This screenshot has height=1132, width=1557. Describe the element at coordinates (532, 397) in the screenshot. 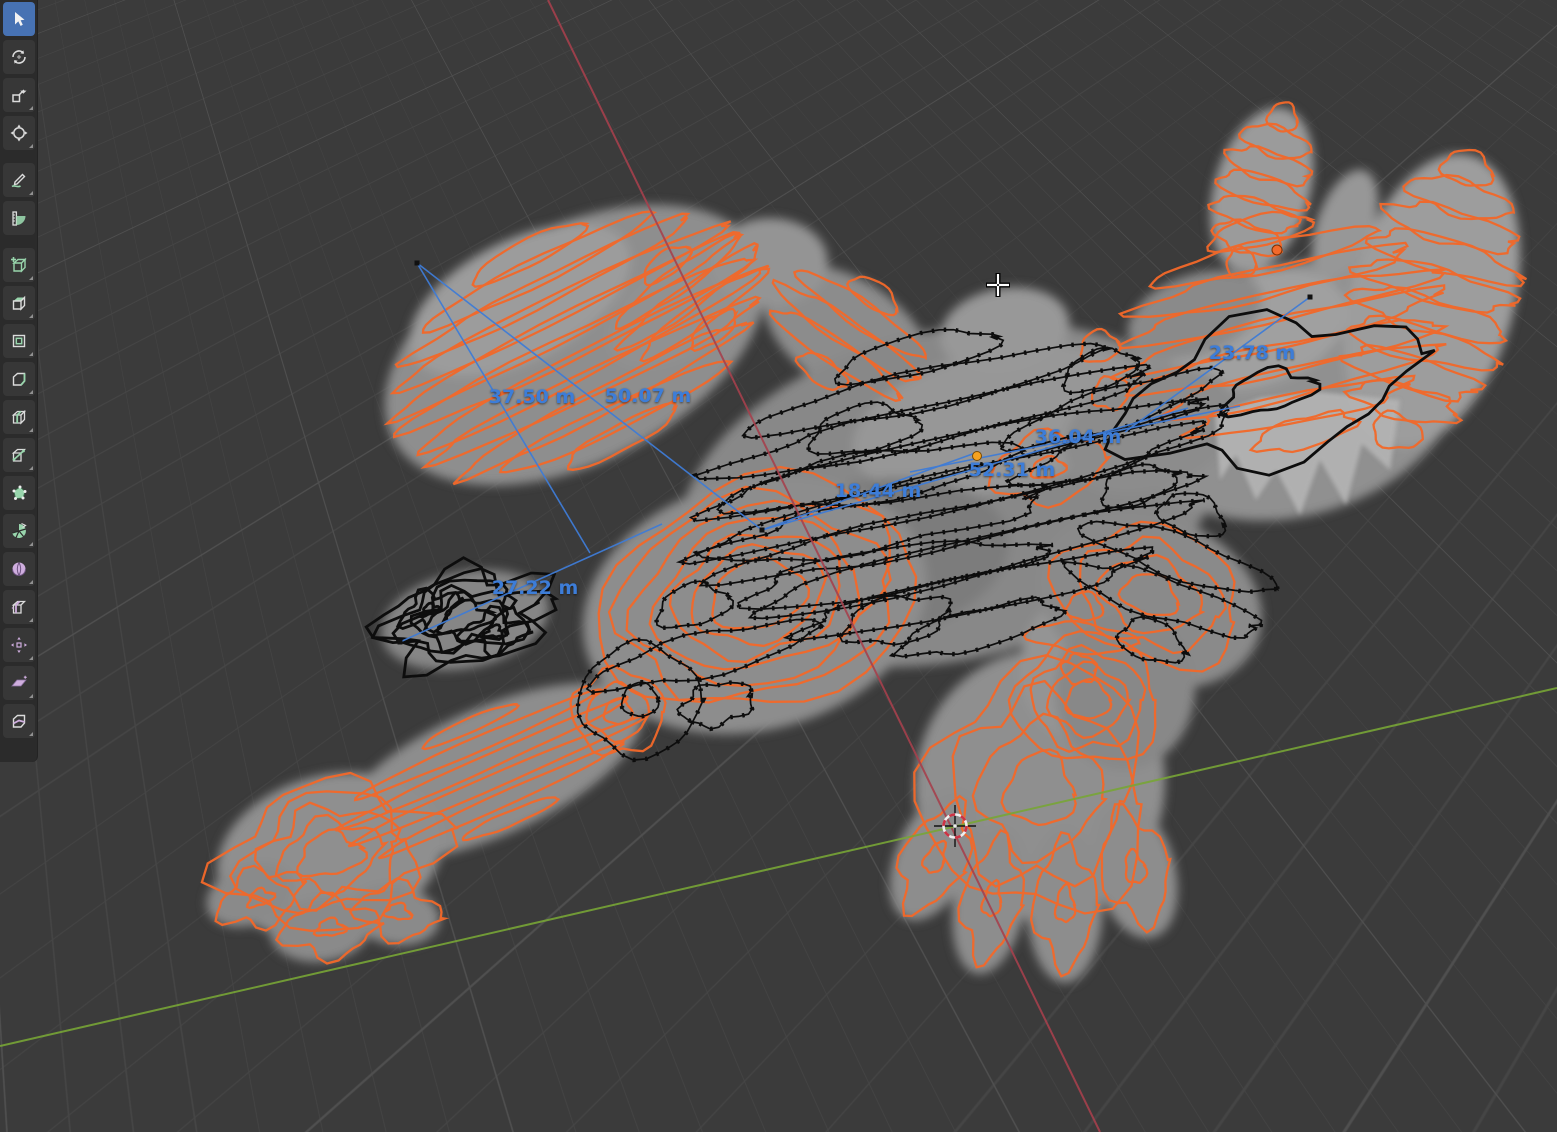

I see `measurement-label: 37.50 m` at that location.